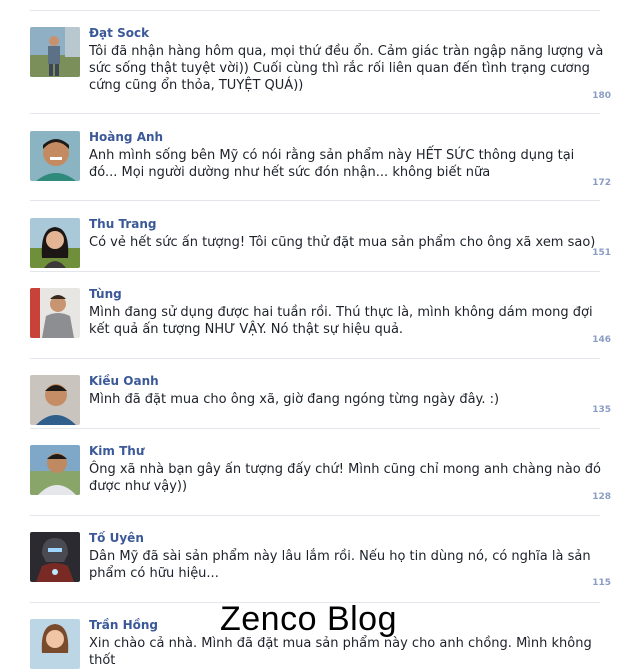 The height and width of the screenshot is (669, 629). What do you see at coordinates (116, 451) in the screenshot?
I see `comment-author: Kim Thư` at bounding box center [116, 451].